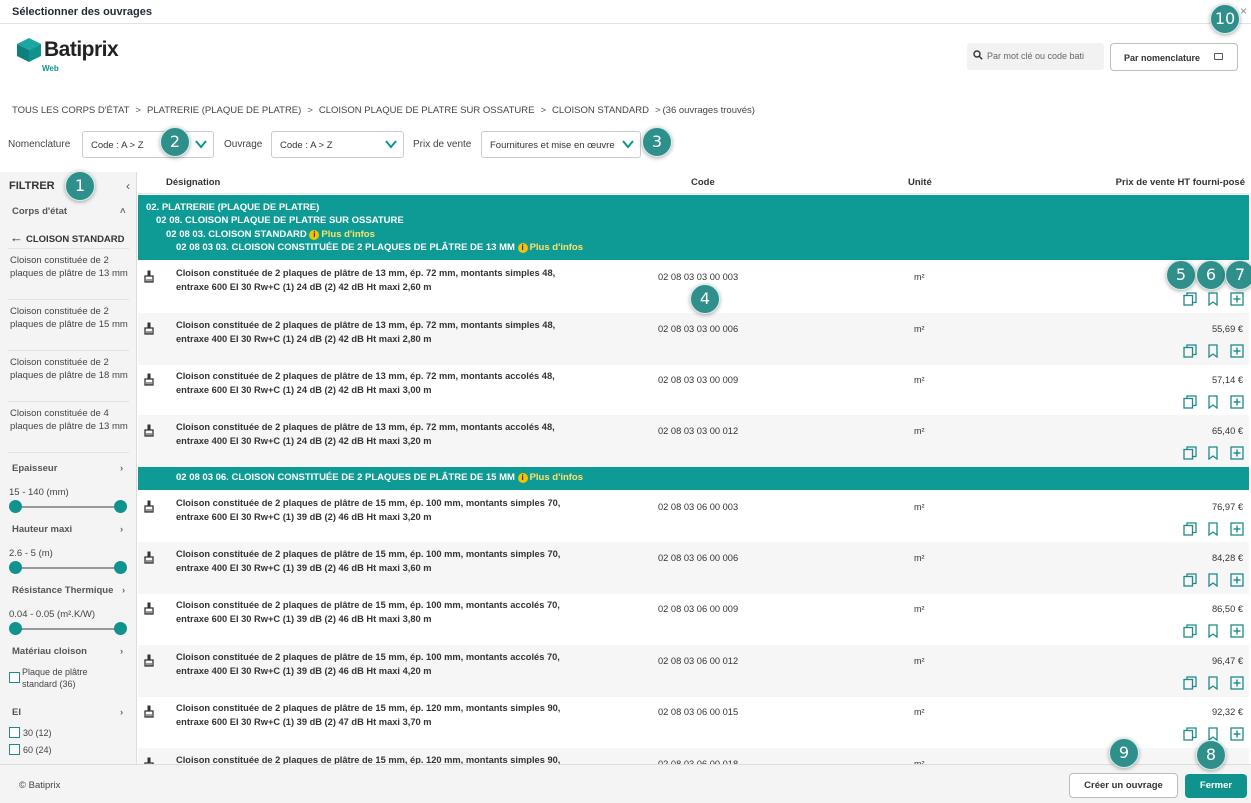  I want to click on row-price: 57,14 €, so click(1227, 380).